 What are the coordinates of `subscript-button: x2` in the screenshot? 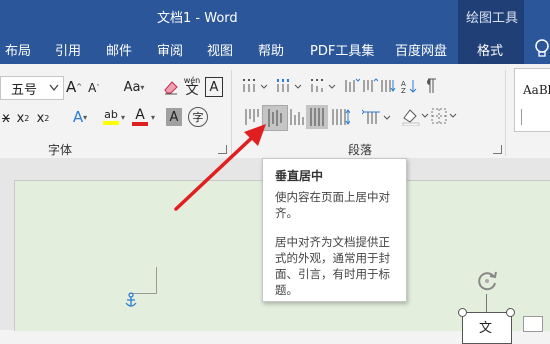 It's located at (23, 118).